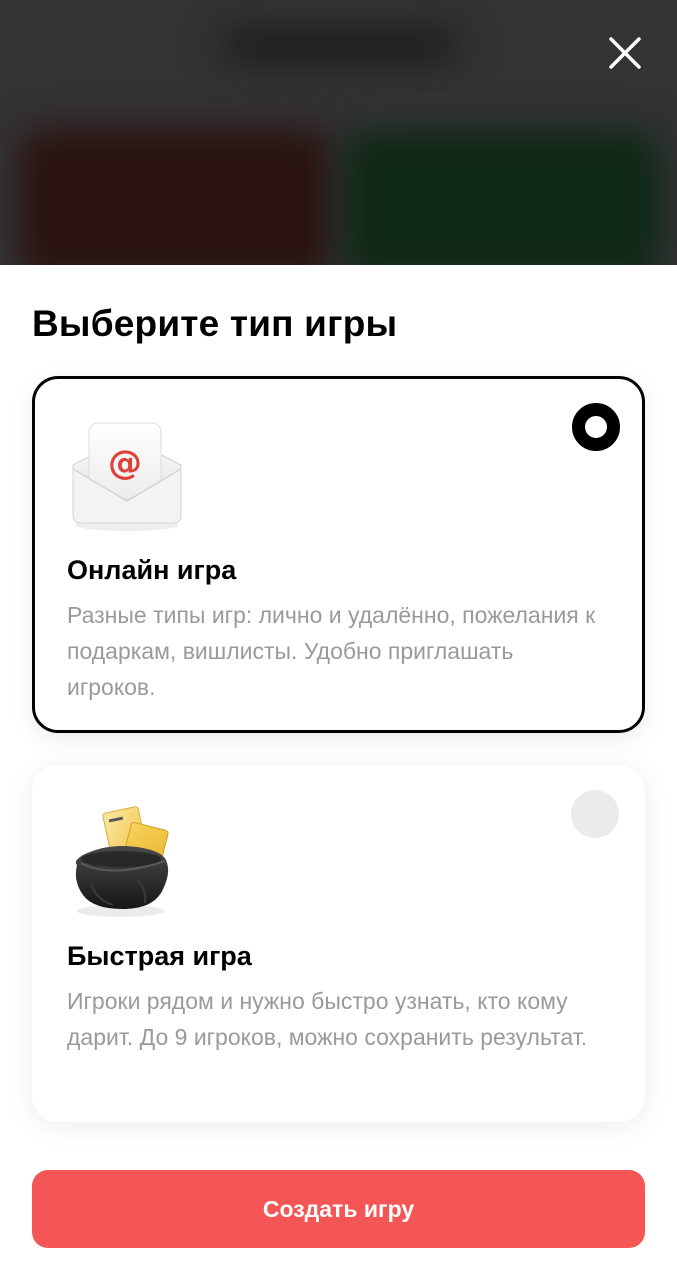  I want to click on close-icon, so click(625, 53).